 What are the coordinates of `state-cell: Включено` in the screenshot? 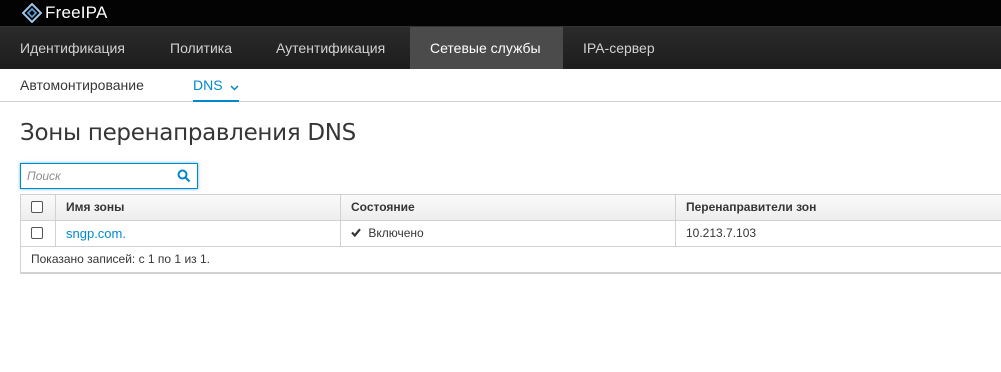 It's located at (507, 233).